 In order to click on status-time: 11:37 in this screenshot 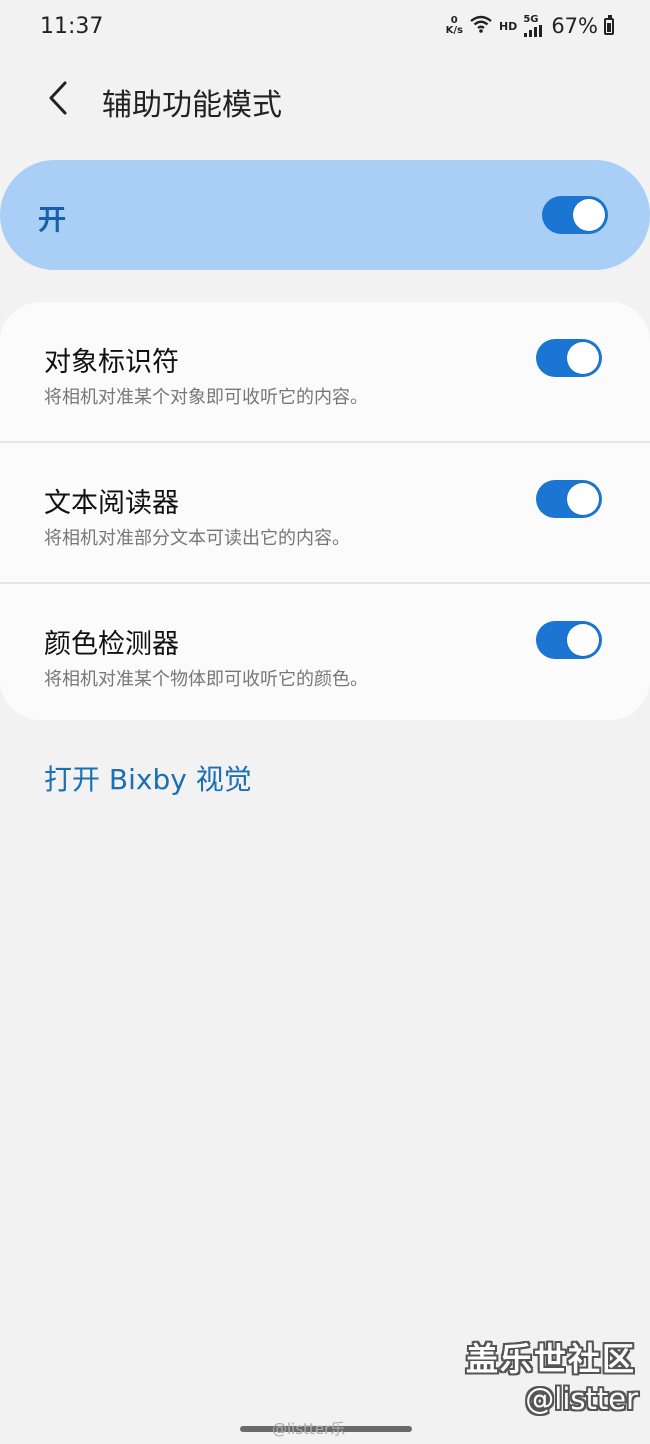, I will do `click(72, 26)`.